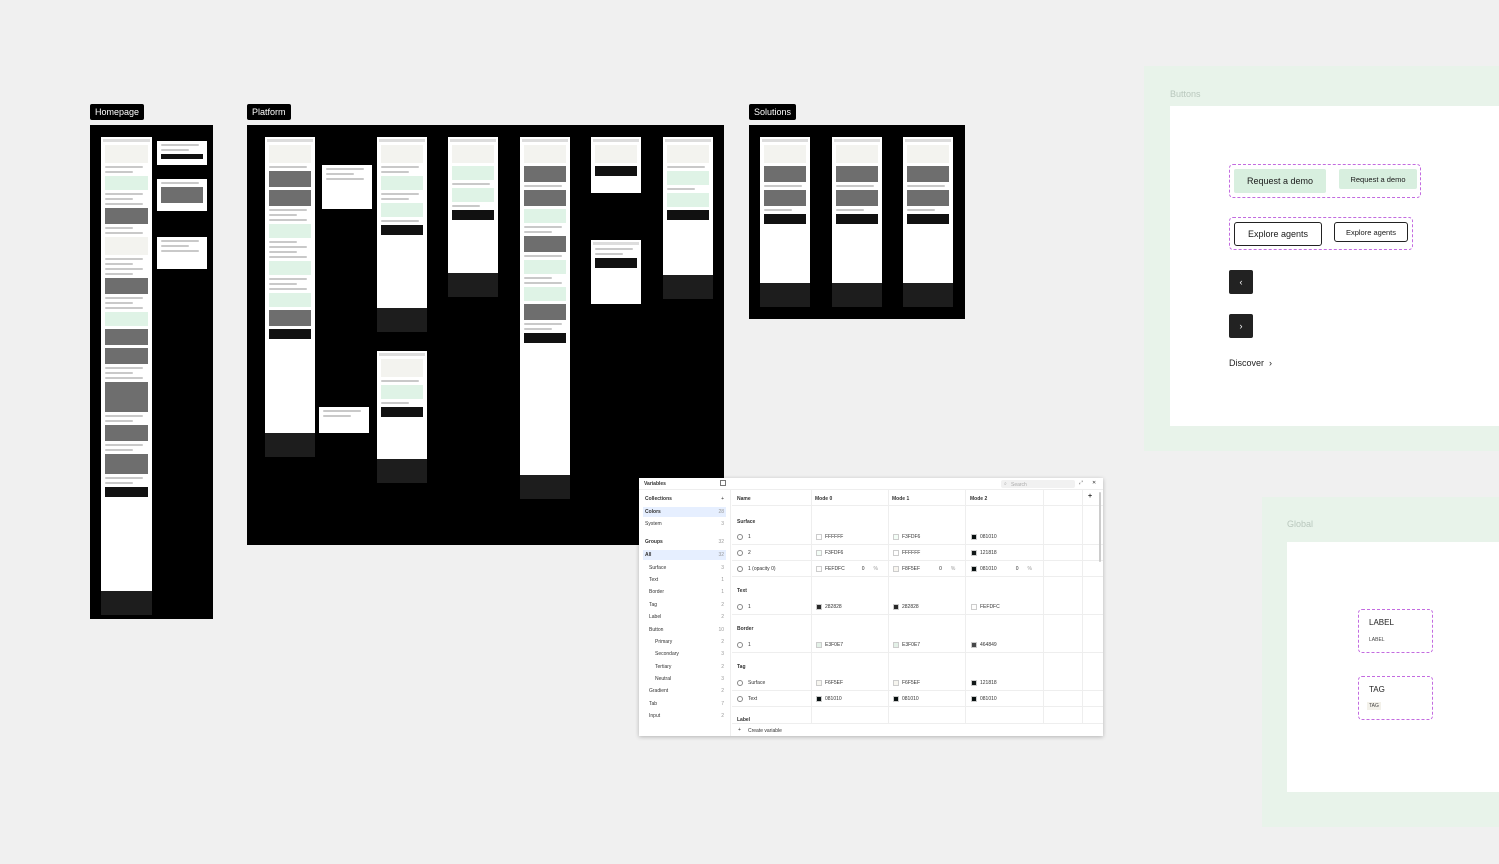  I want to click on variable-name: Text, so click(752, 699).